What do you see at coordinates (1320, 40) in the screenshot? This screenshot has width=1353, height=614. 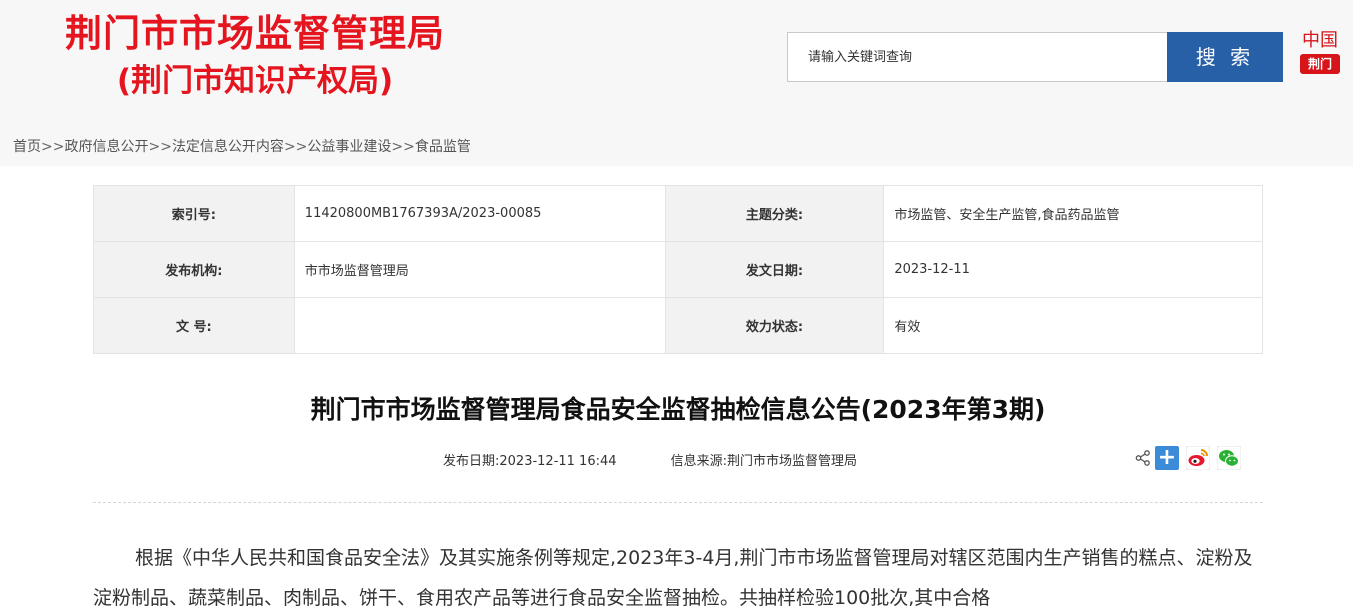 I see `logo-top-text: 中国` at bounding box center [1320, 40].